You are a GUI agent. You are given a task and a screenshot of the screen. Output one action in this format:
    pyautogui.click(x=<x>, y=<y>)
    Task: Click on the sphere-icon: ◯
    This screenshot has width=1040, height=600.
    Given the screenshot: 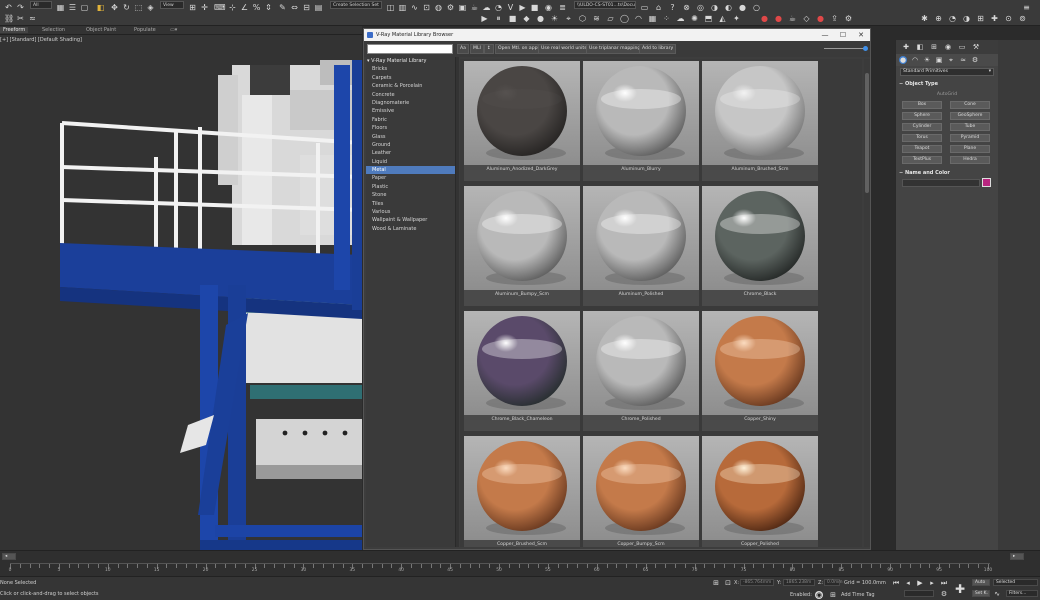 What is the action you would take?
    pyautogui.click(x=624, y=18)
    